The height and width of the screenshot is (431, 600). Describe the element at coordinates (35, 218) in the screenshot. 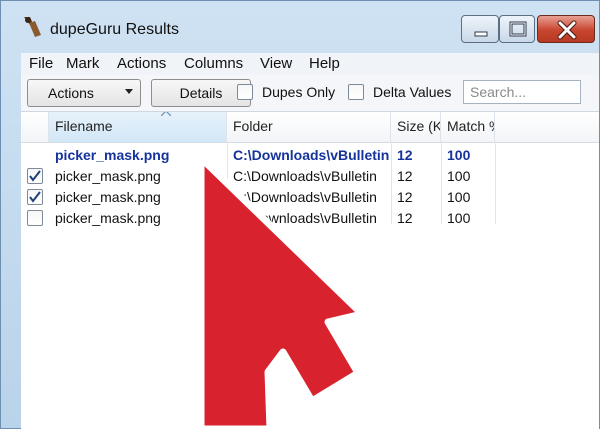

I see `row-checkbox-unchecked` at that location.